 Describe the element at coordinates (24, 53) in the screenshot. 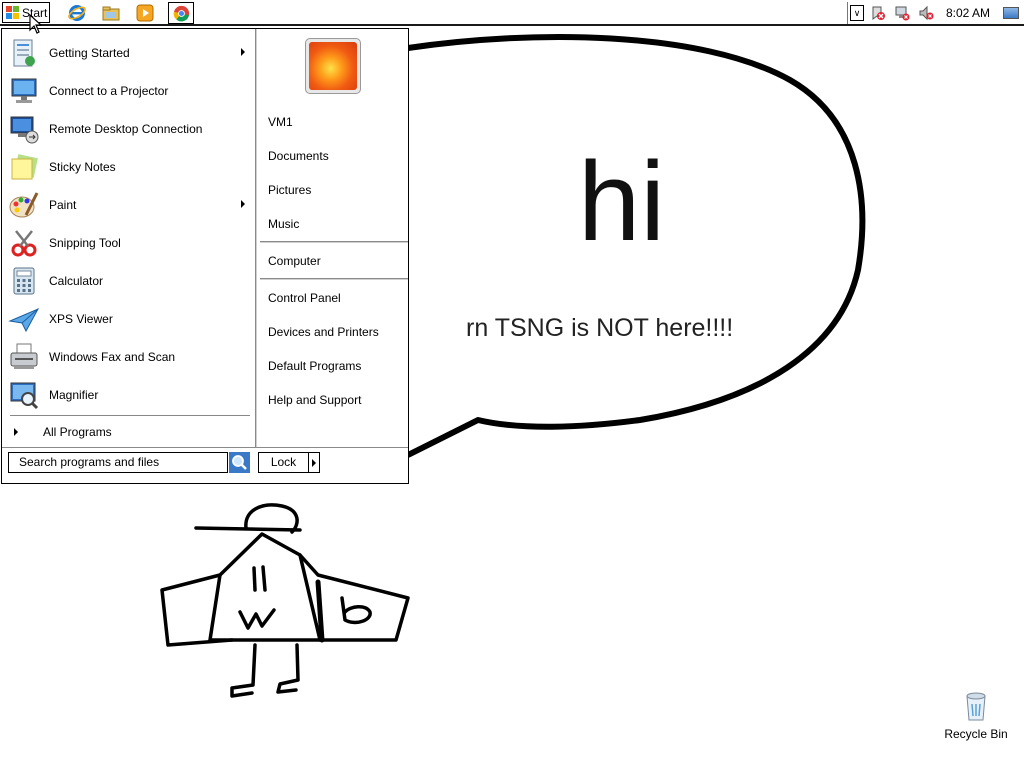

I see `getting-started-icon` at that location.